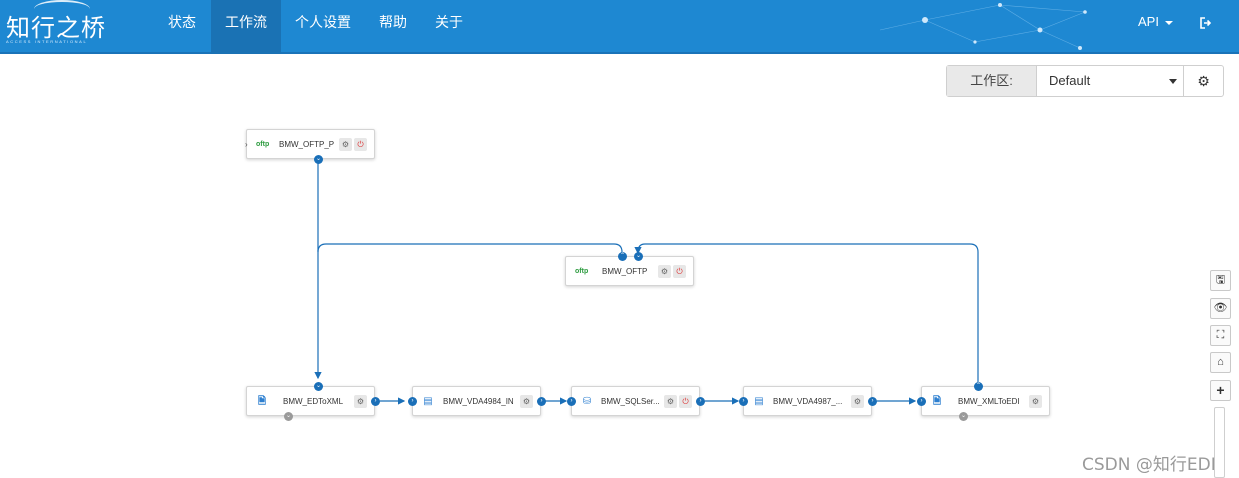 This screenshot has width=1239, height=478. I want to click on node-label: BMW_VDA4984_IN, so click(478, 401).